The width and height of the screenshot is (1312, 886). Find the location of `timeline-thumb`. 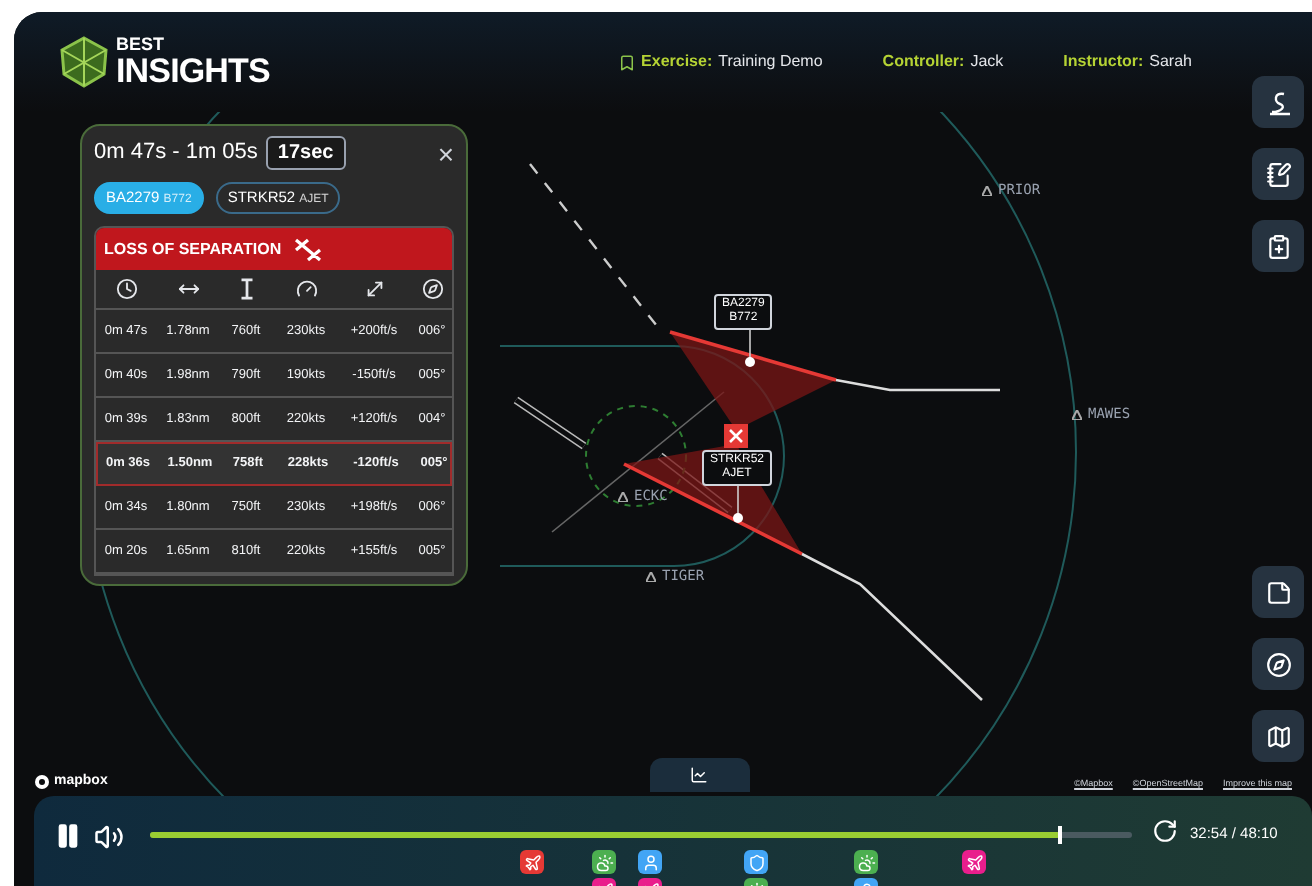

timeline-thumb is located at coordinates (1060, 835).